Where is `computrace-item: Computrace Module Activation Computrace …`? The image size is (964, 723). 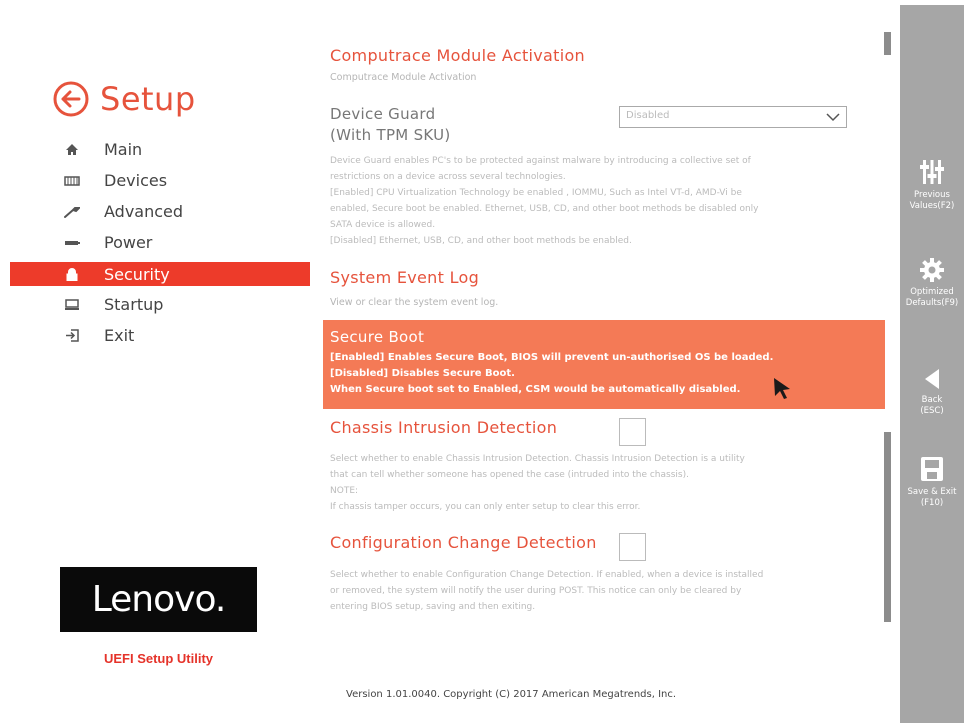
computrace-item: Computrace Module Activation Computrace … is located at coordinates (457, 65).